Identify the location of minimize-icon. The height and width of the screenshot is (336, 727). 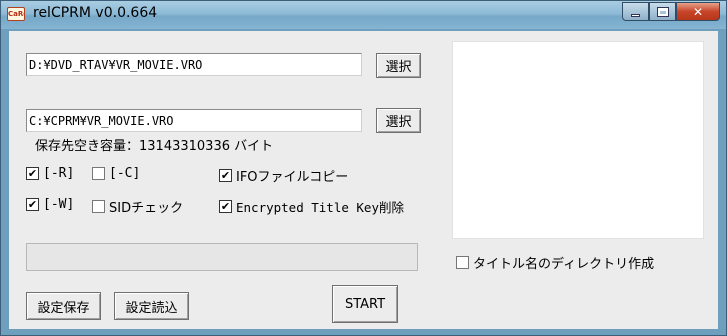
(635, 15).